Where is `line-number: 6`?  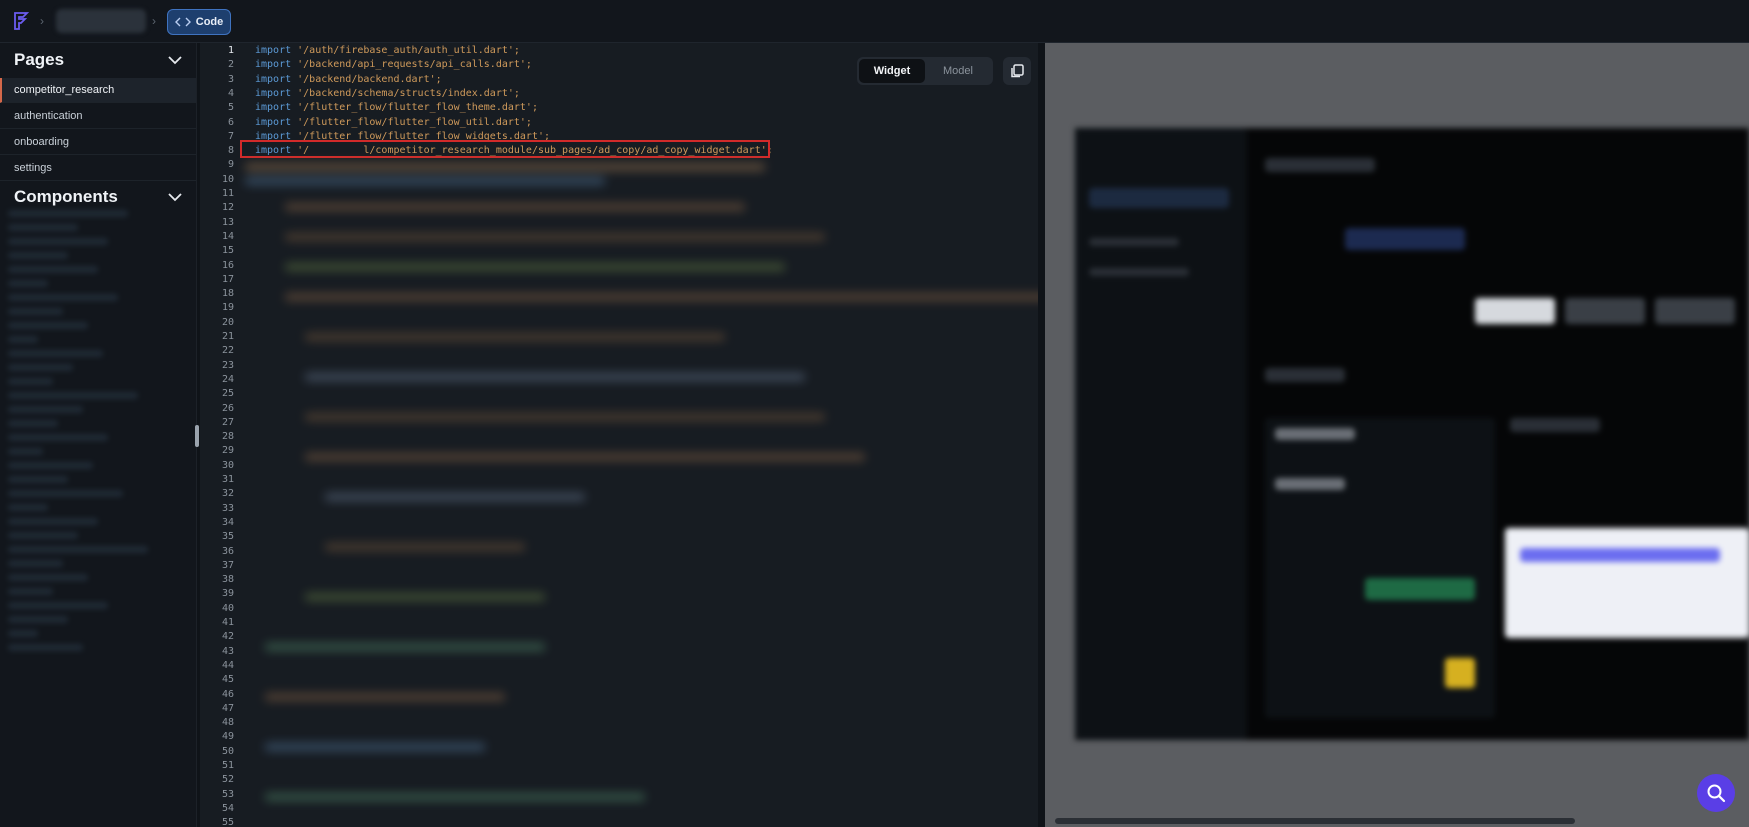 line-number: 6 is located at coordinates (230, 122).